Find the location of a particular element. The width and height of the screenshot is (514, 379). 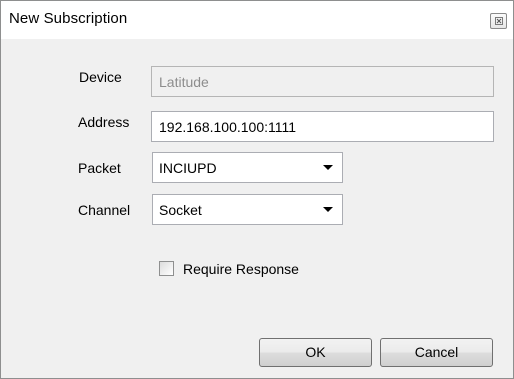

packet-label: Packet is located at coordinates (99, 168).